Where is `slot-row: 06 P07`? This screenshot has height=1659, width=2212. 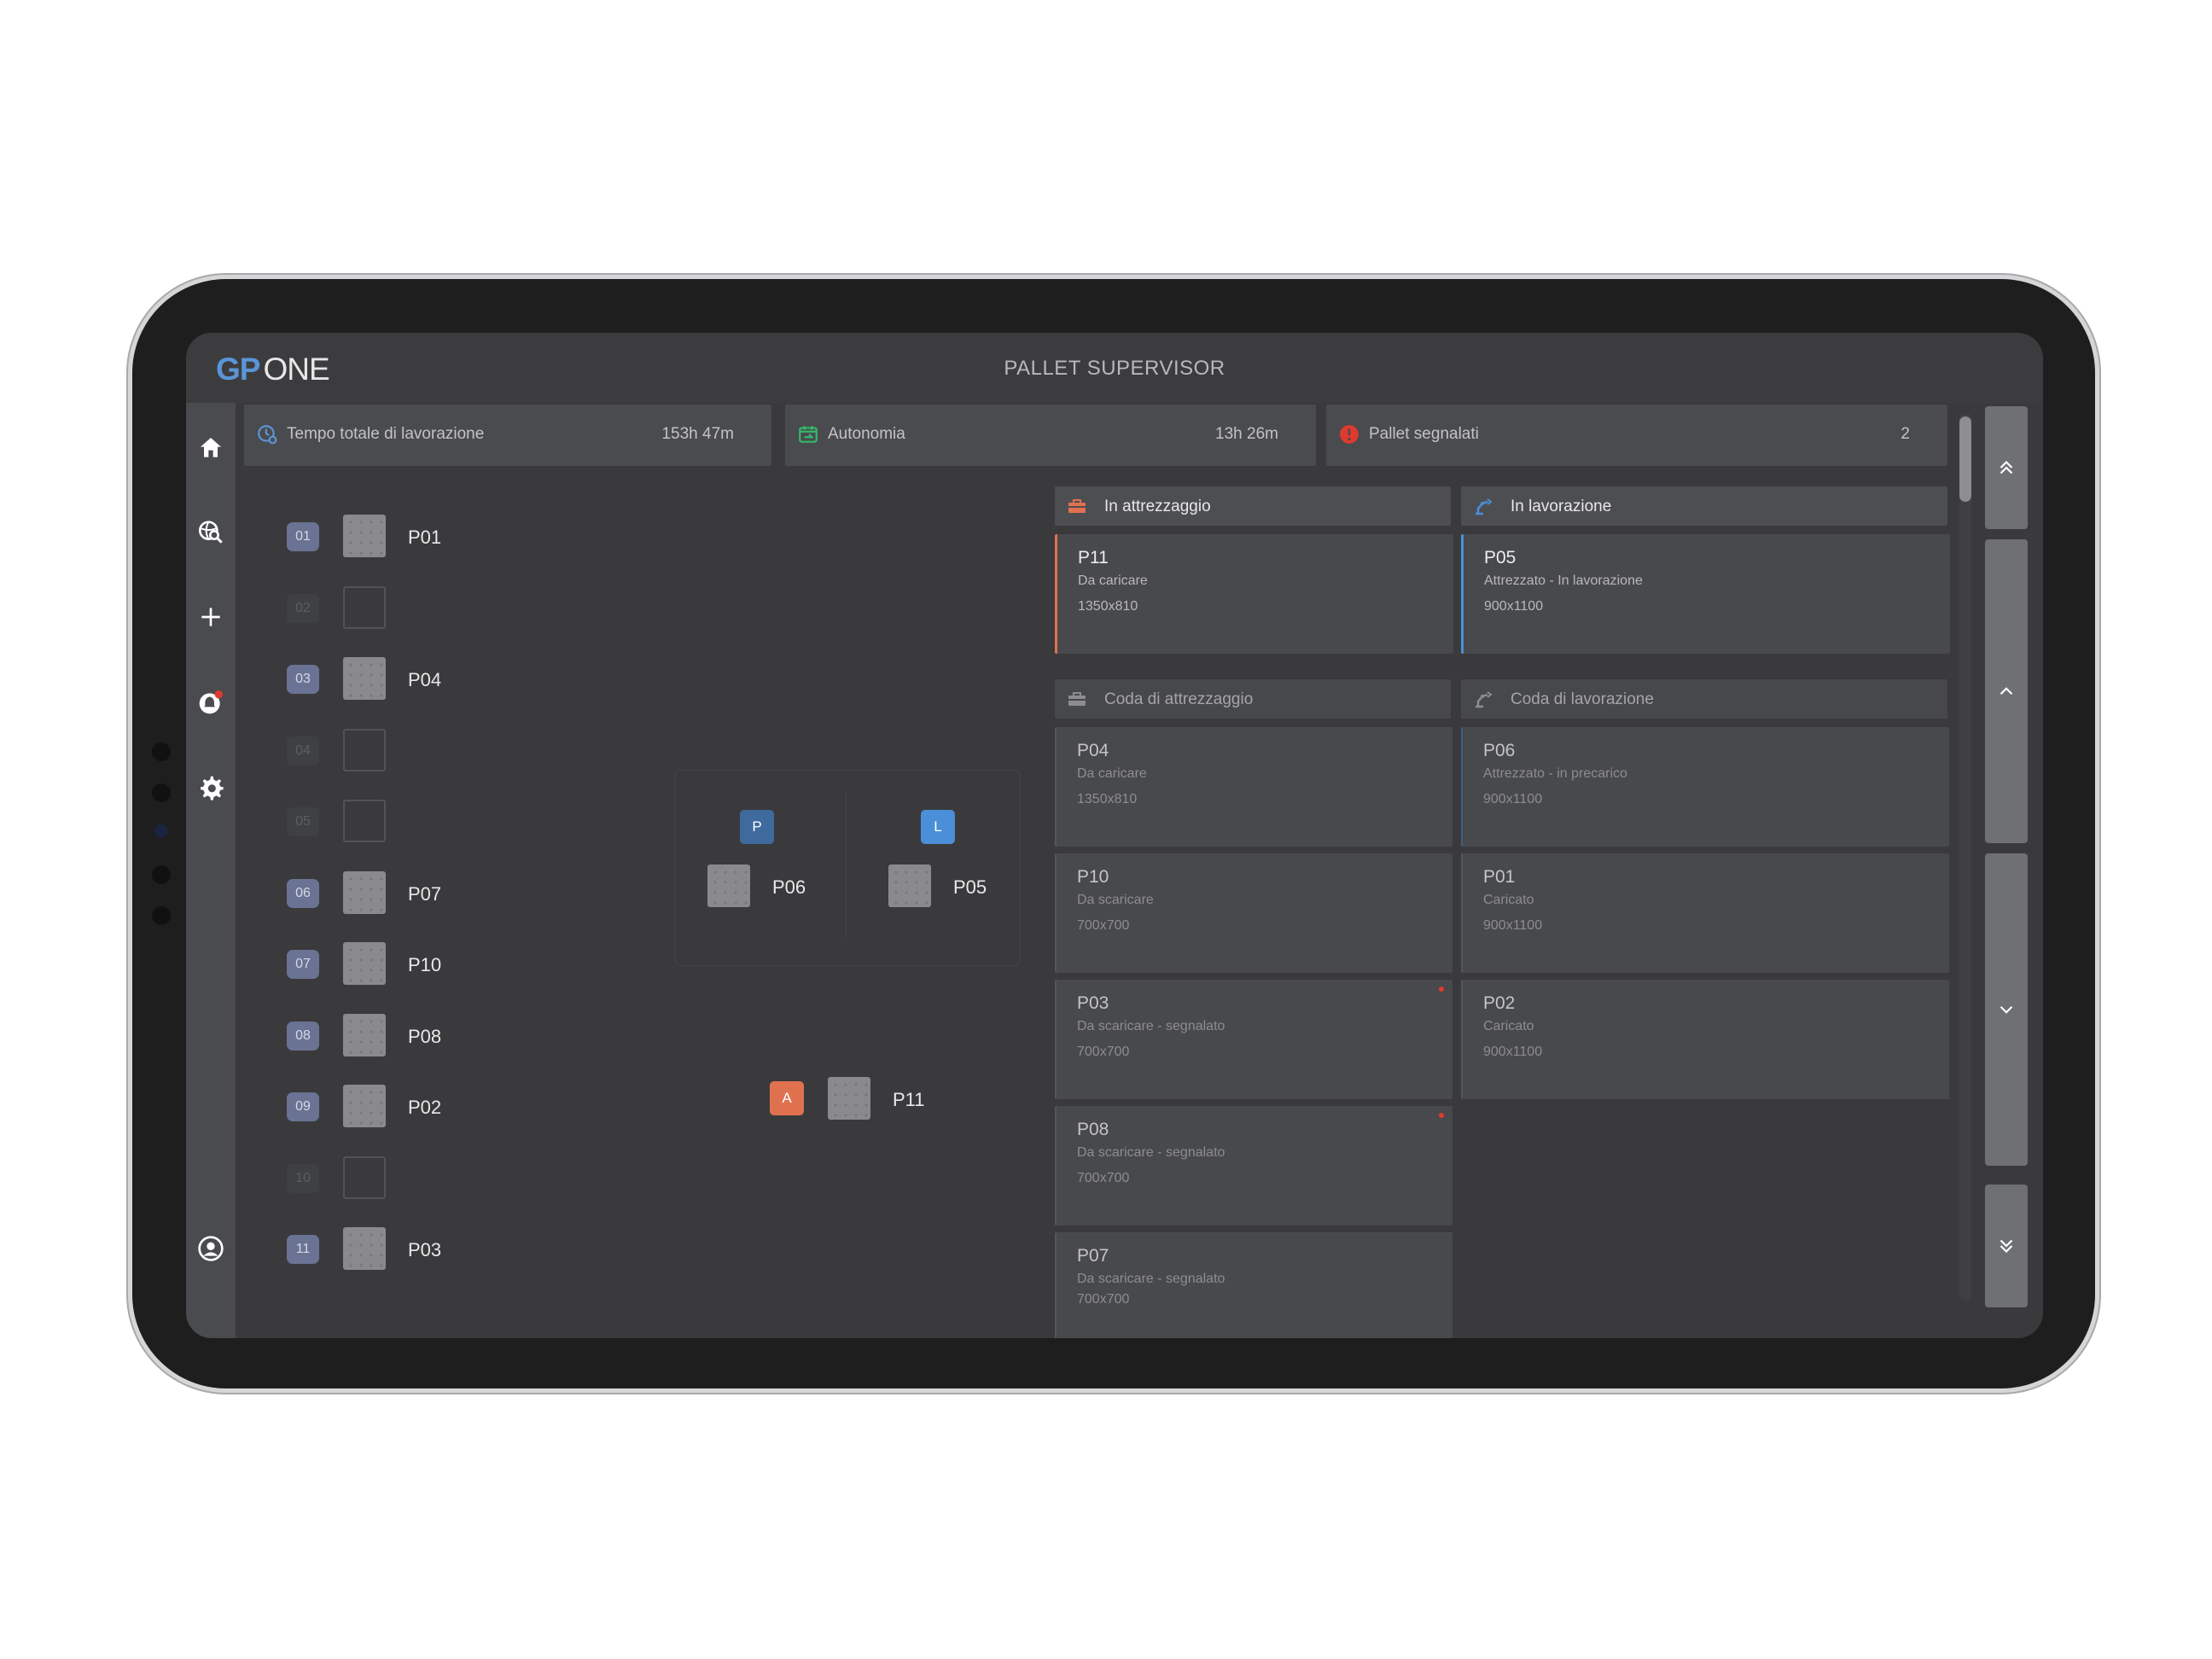 slot-row: 06 P07 is located at coordinates (457, 894).